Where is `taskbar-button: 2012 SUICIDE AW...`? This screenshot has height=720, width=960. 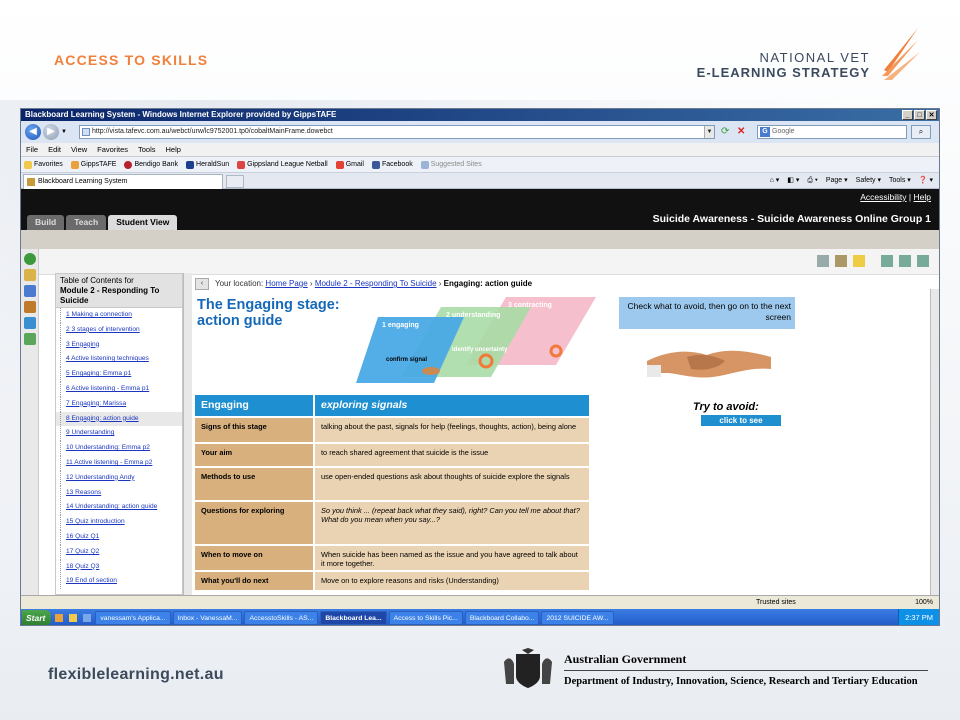
taskbar-button: 2012 SUICIDE AW... is located at coordinates (577, 618).